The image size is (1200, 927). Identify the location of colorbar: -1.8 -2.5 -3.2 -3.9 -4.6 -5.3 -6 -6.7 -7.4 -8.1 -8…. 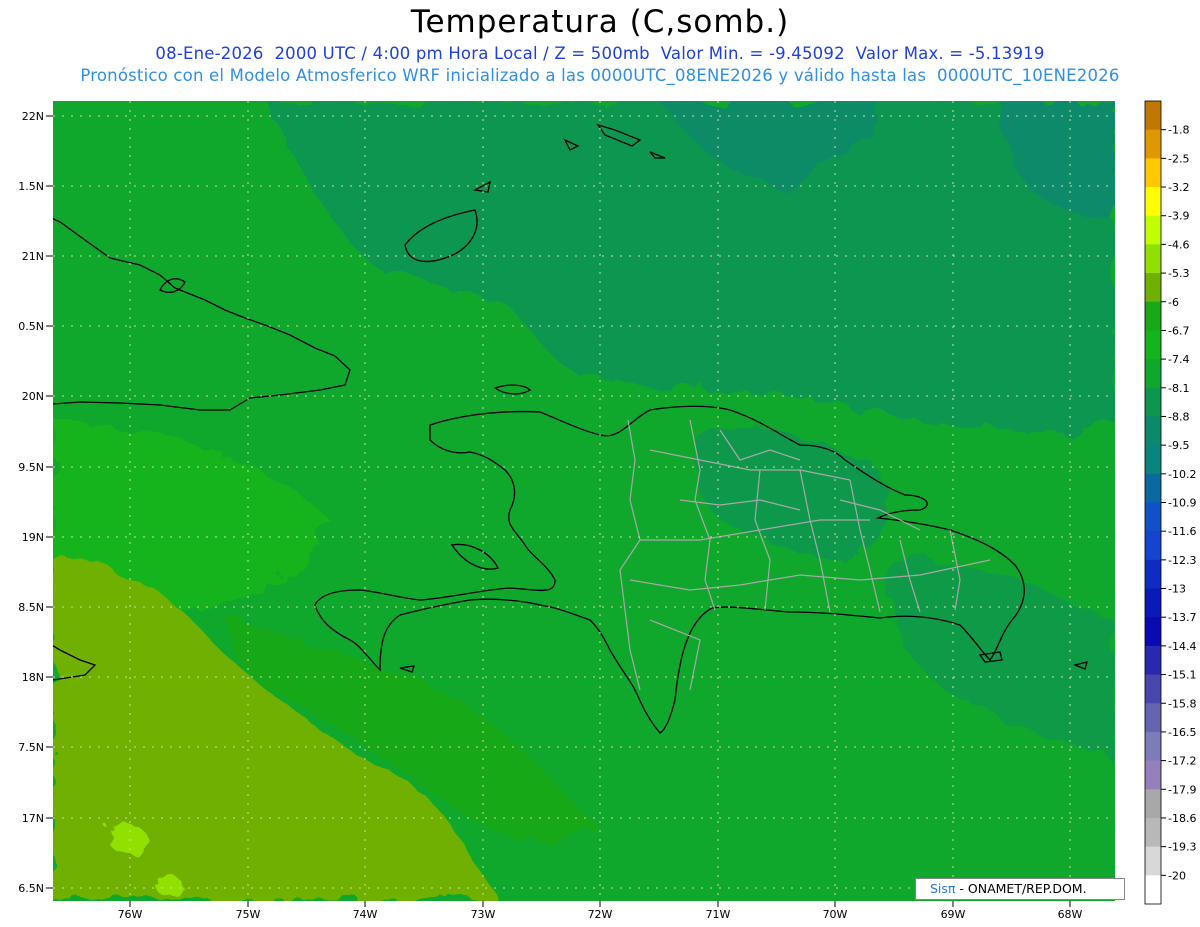
(1170, 502).